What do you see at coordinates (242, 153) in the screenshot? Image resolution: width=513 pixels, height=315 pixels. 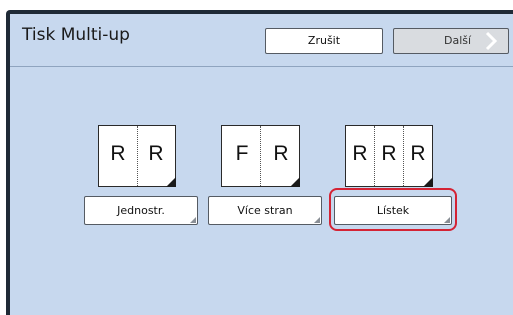 I see `preview-letter: F` at bounding box center [242, 153].